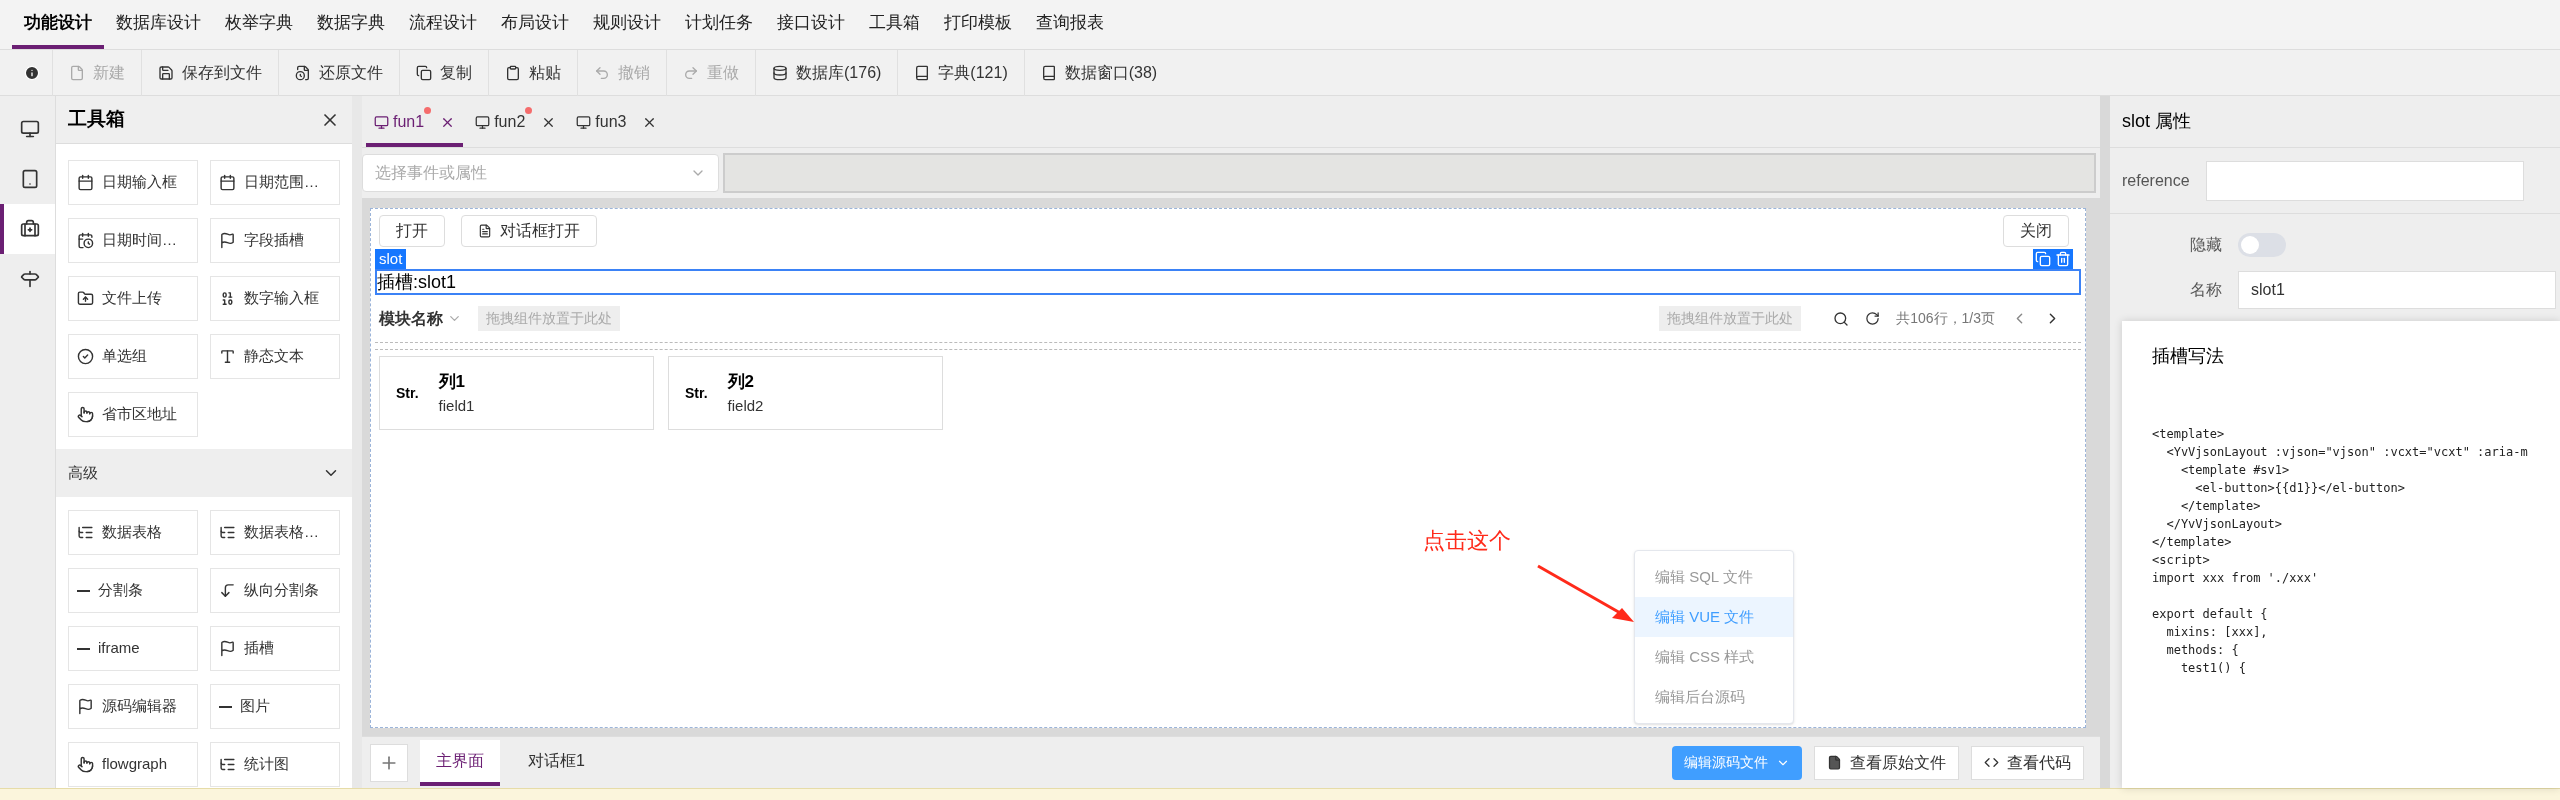 This screenshot has width=2560, height=800. What do you see at coordinates (338, 72) in the screenshot?
I see `toolbar-button: 还原文件` at bounding box center [338, 72].